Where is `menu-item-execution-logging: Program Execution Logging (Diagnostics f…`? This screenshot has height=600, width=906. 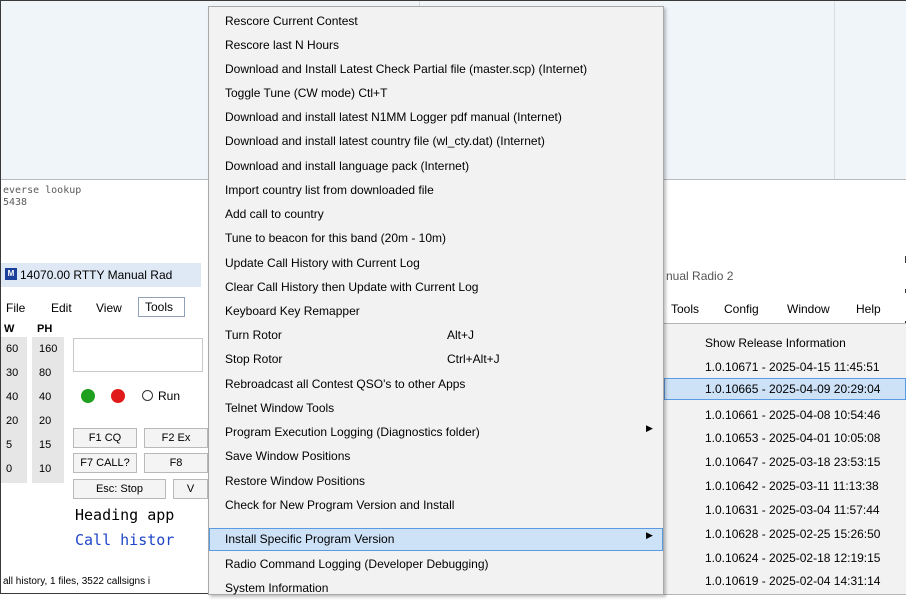
menu-item-execution-logging: Program Execution Logging (Diagnostics f… is located at coordinates (436, 432).